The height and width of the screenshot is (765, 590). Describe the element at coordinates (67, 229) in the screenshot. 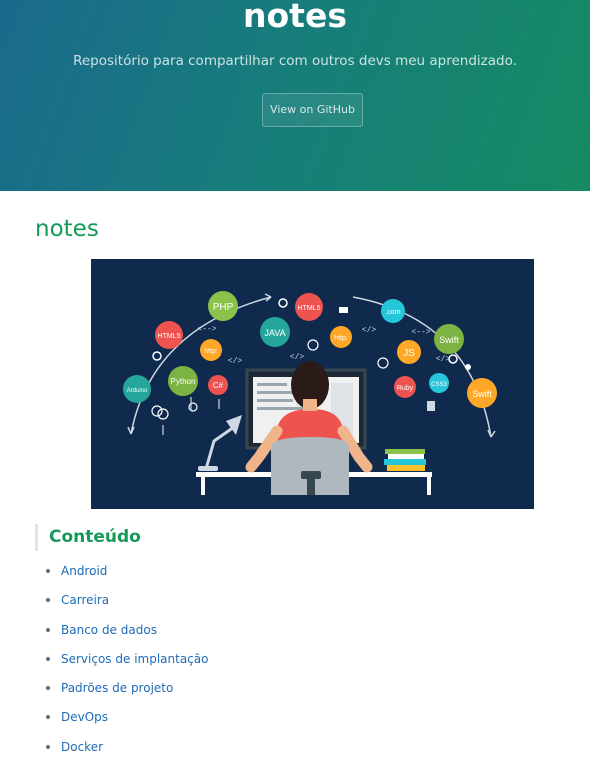

I see `page-title: notes` at that location.